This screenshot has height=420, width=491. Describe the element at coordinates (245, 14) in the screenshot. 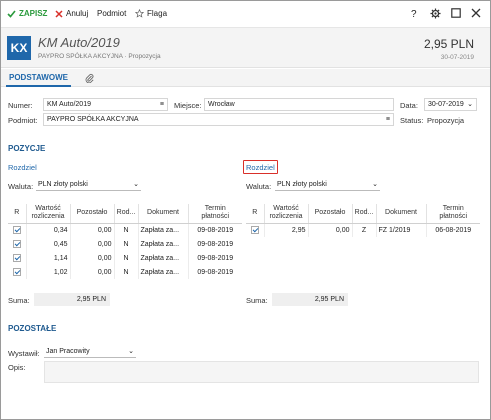

I see `toolbar: ZAPISZ Anuluj Podmiot Flaga ?` at that location.